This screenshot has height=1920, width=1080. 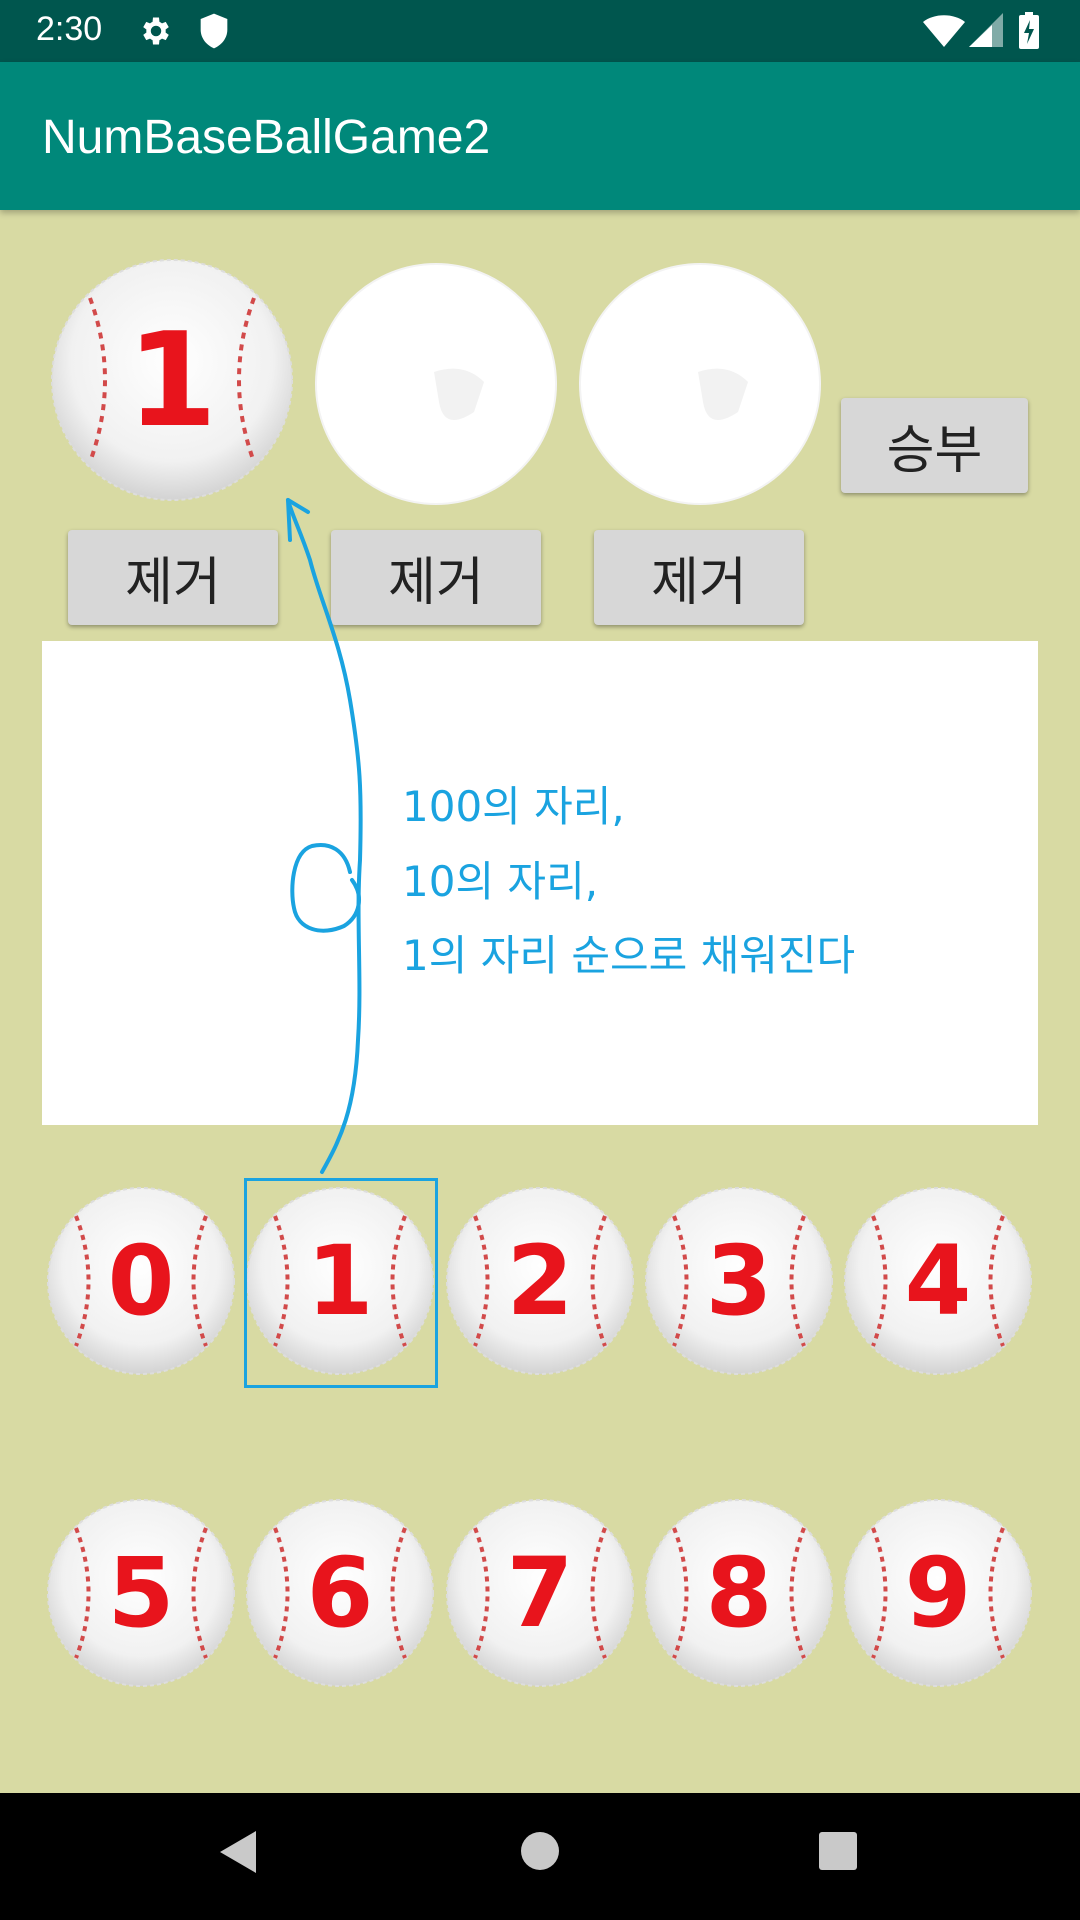 What do you see at coordinates (341, 1283) in the screenshot?
I see `selected-digit-highlight` at bounding box center [341, 1283].